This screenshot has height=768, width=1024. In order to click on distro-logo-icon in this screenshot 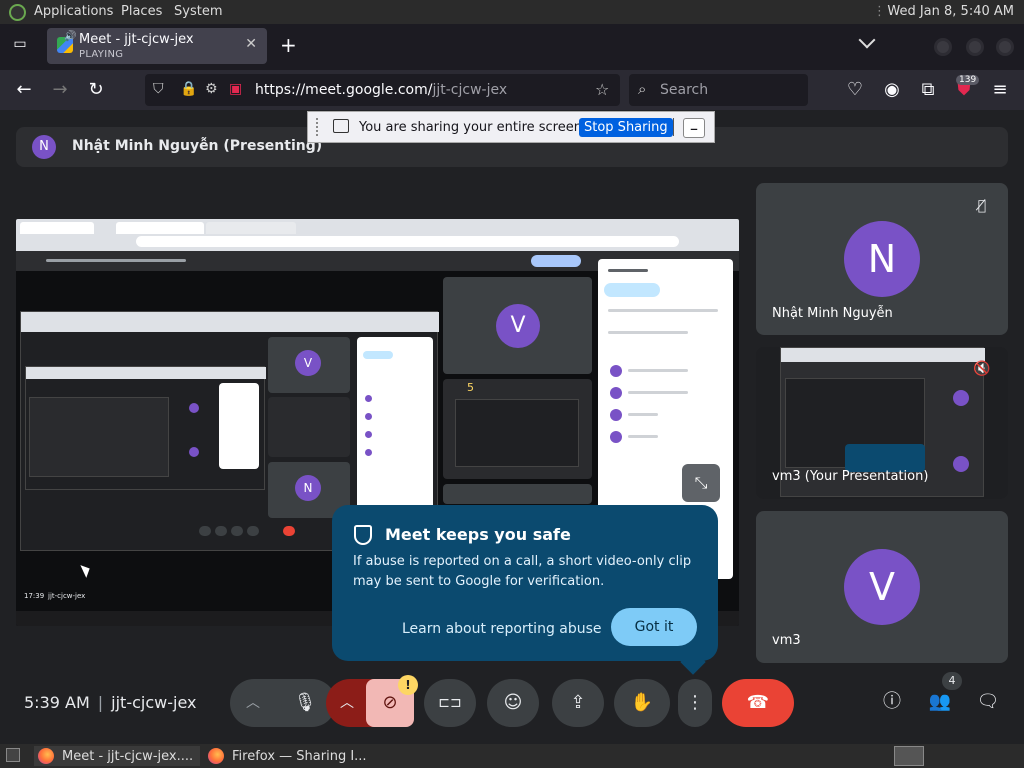, I will do `click(17, 12)`.